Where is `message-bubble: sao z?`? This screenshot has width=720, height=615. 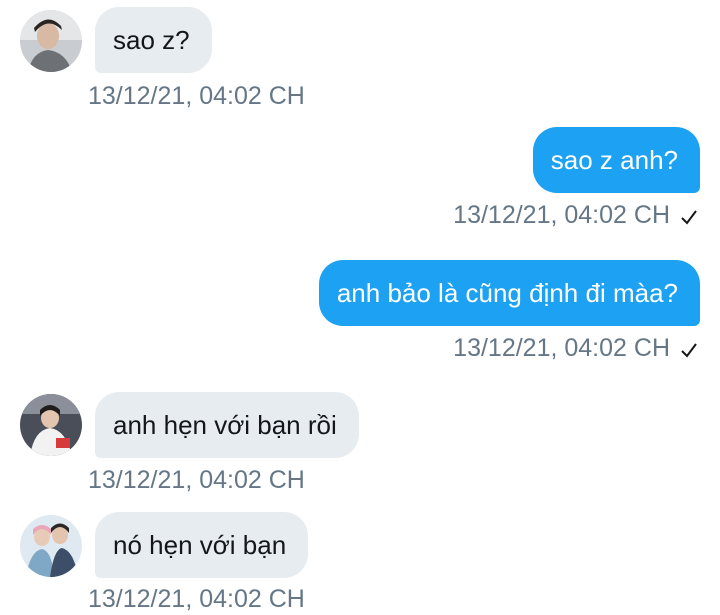 message-bubble: sao z? is located at coordinates (153, 40).